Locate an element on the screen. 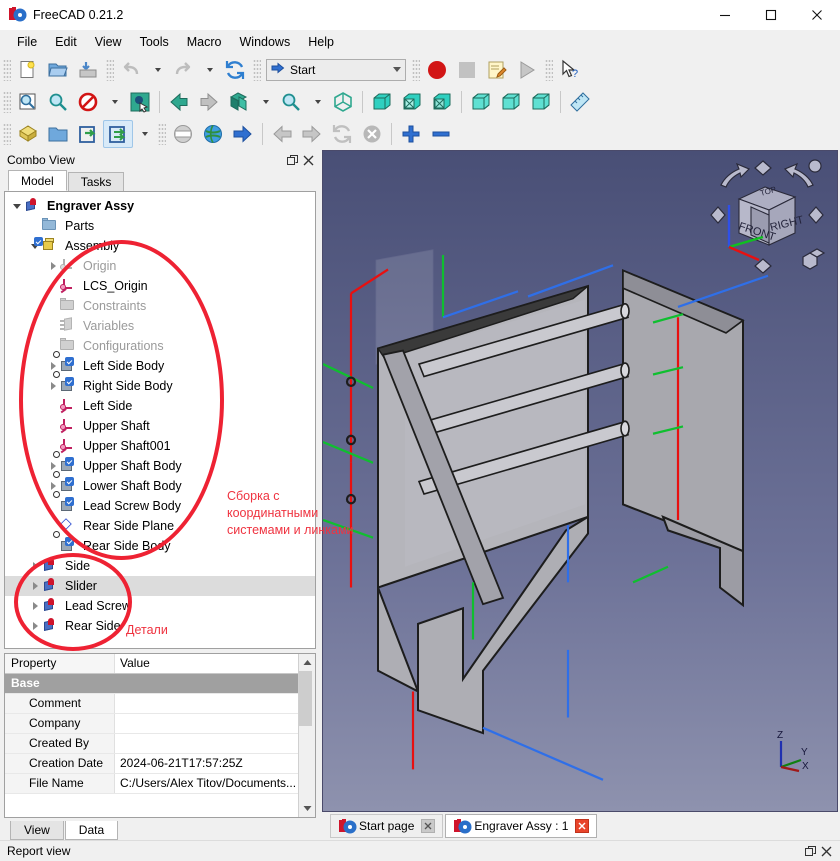 The image size is (840, 861). front-view-button is located at coordinates (382, 102).